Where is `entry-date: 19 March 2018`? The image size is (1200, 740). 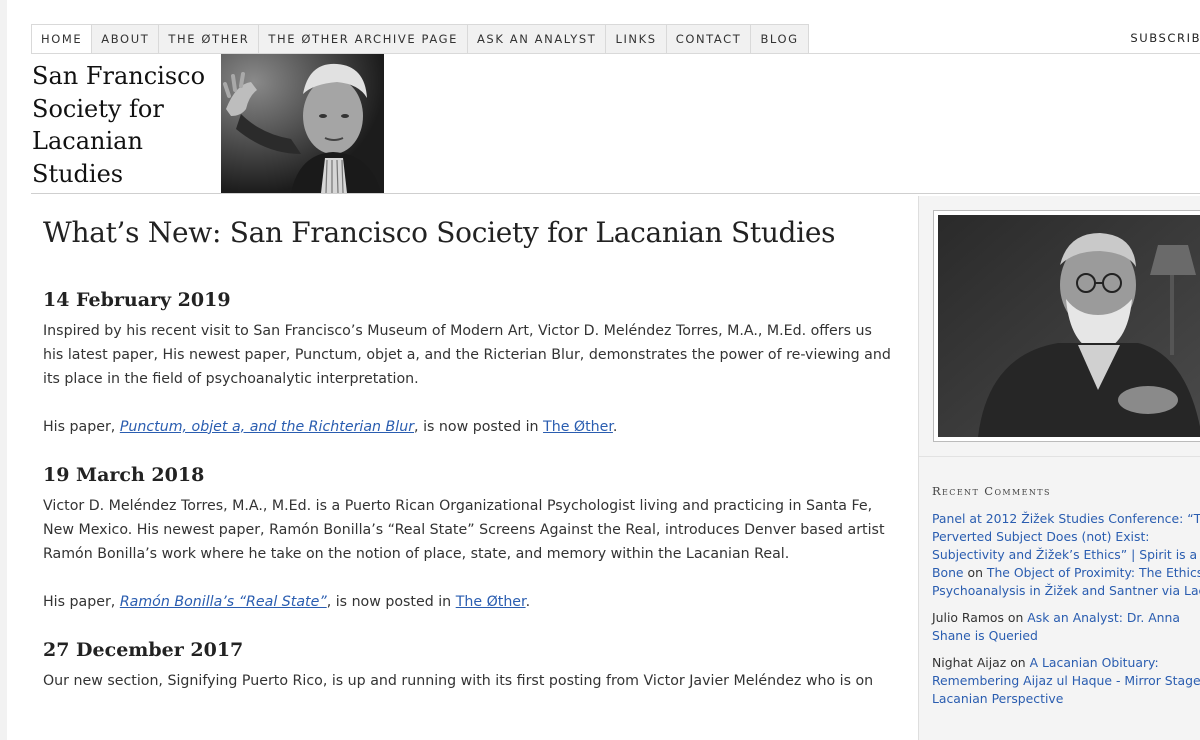
entry-date: 19 March 2018 is located at coordinates (124, 474).